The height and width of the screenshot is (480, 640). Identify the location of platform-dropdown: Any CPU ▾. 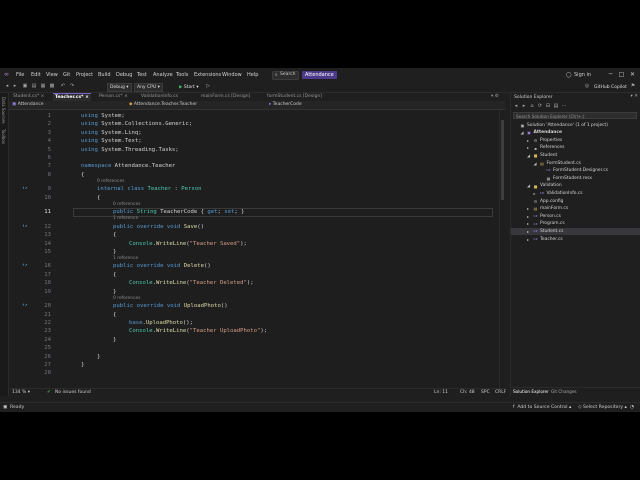
(148, 87).